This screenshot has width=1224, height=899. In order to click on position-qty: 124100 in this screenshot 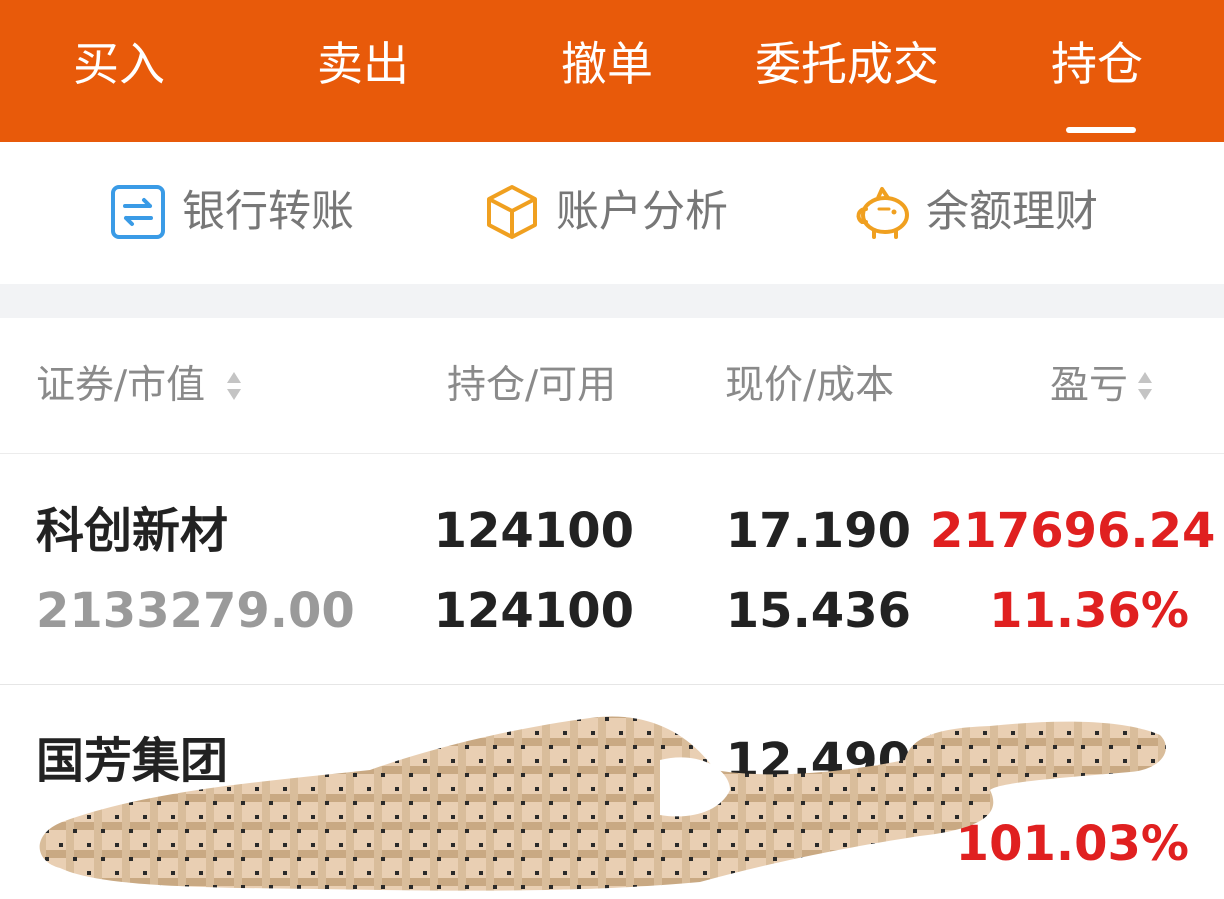, I will do `click(533, 531)`.